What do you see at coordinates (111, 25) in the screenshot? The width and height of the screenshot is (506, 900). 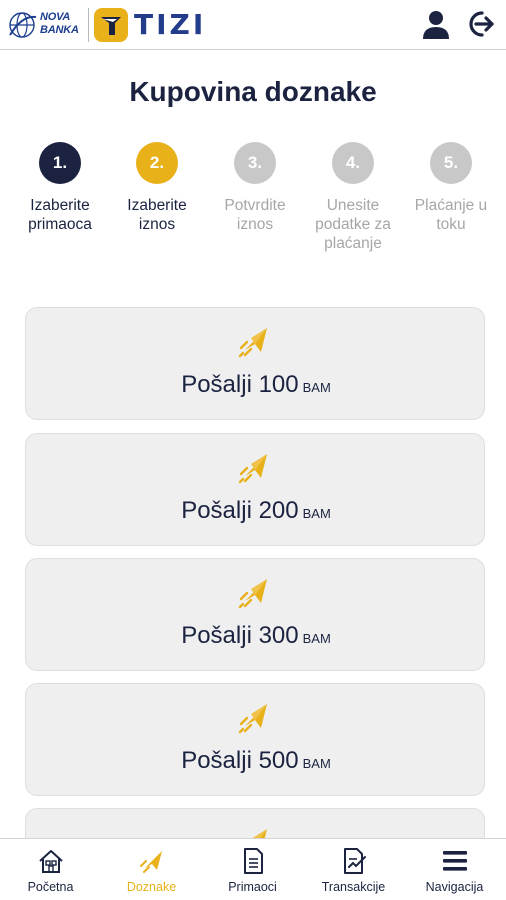 I see `tizi-logo-icon` at bounding box center [111, 25].